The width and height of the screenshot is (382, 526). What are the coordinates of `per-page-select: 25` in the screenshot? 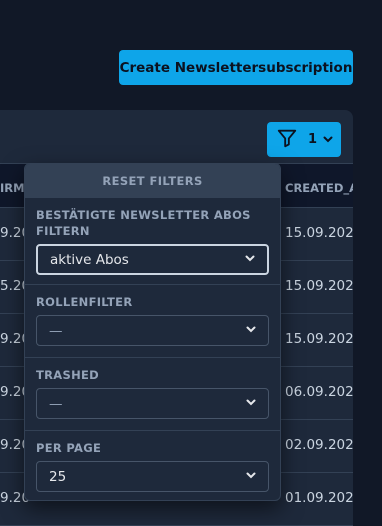 It's located at (152, 476).